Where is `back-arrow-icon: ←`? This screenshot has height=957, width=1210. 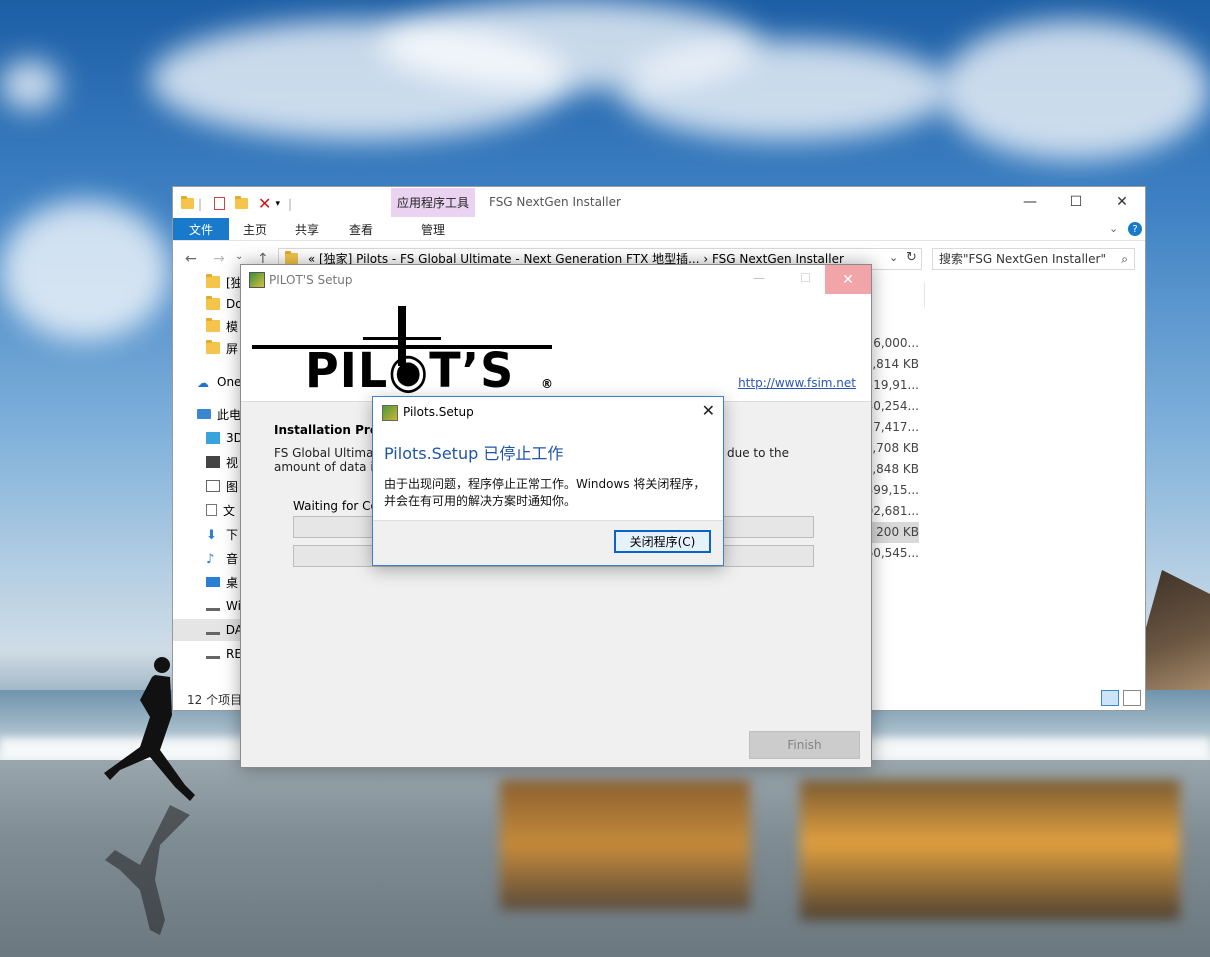 back-arrow-icon: ← is located at coordinates (191, 259).